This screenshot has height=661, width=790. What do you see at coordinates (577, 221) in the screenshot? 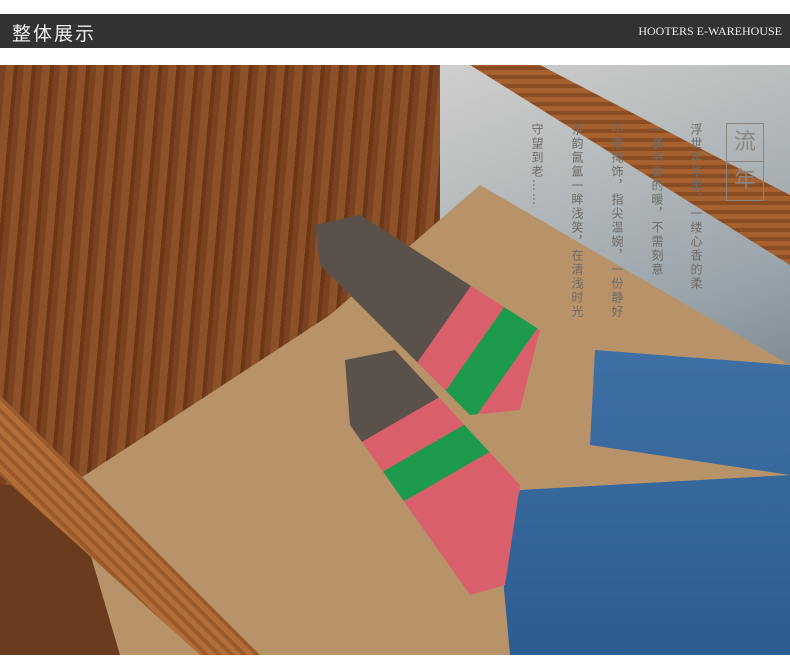
I see `poem-line: 茶韵氤氲一眸浅笑，在清浅时光` at bounding box center [577, 221].